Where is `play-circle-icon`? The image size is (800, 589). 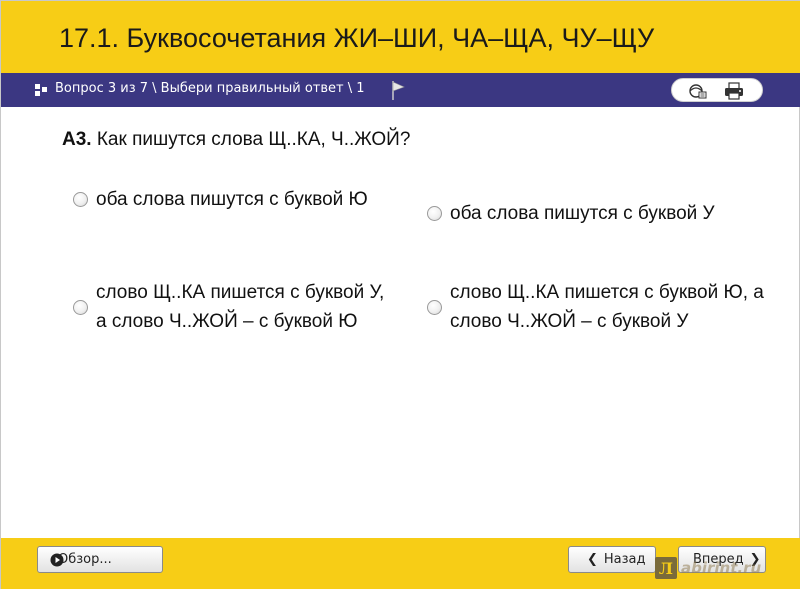 play-circle-icon is located at coordinates (57, 560).